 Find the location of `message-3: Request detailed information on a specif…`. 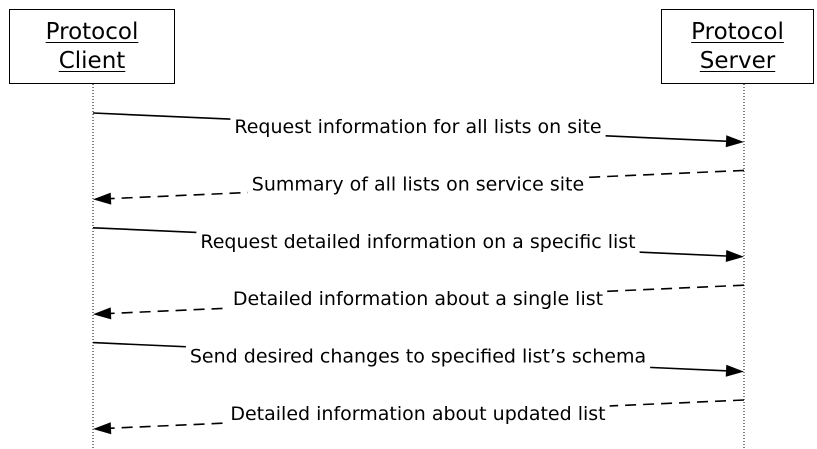

message-3: Request detailed information on a specif… is located at coordinates (418, 244).